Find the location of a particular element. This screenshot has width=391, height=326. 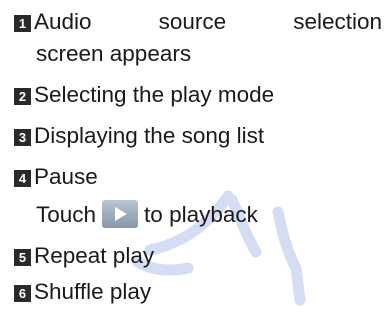

number-badge: 6 is located at coordinates (22, 293).